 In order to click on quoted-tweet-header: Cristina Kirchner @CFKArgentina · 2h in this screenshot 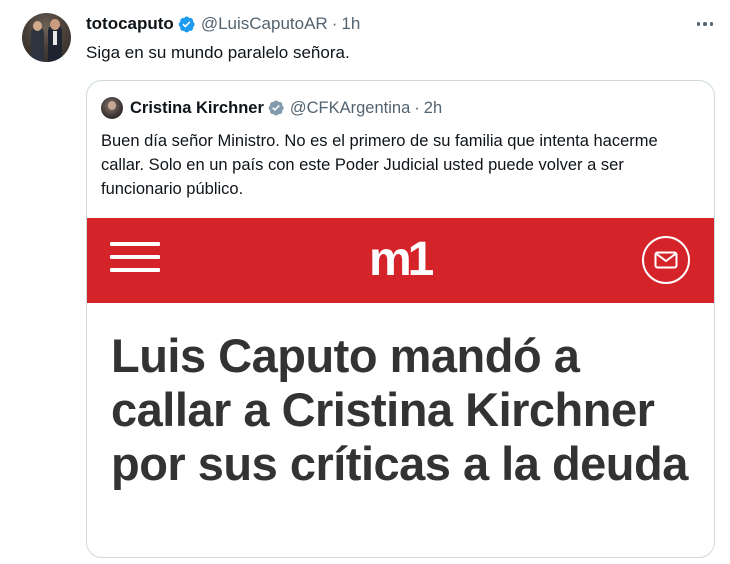, I will do `click(271, 108)`.